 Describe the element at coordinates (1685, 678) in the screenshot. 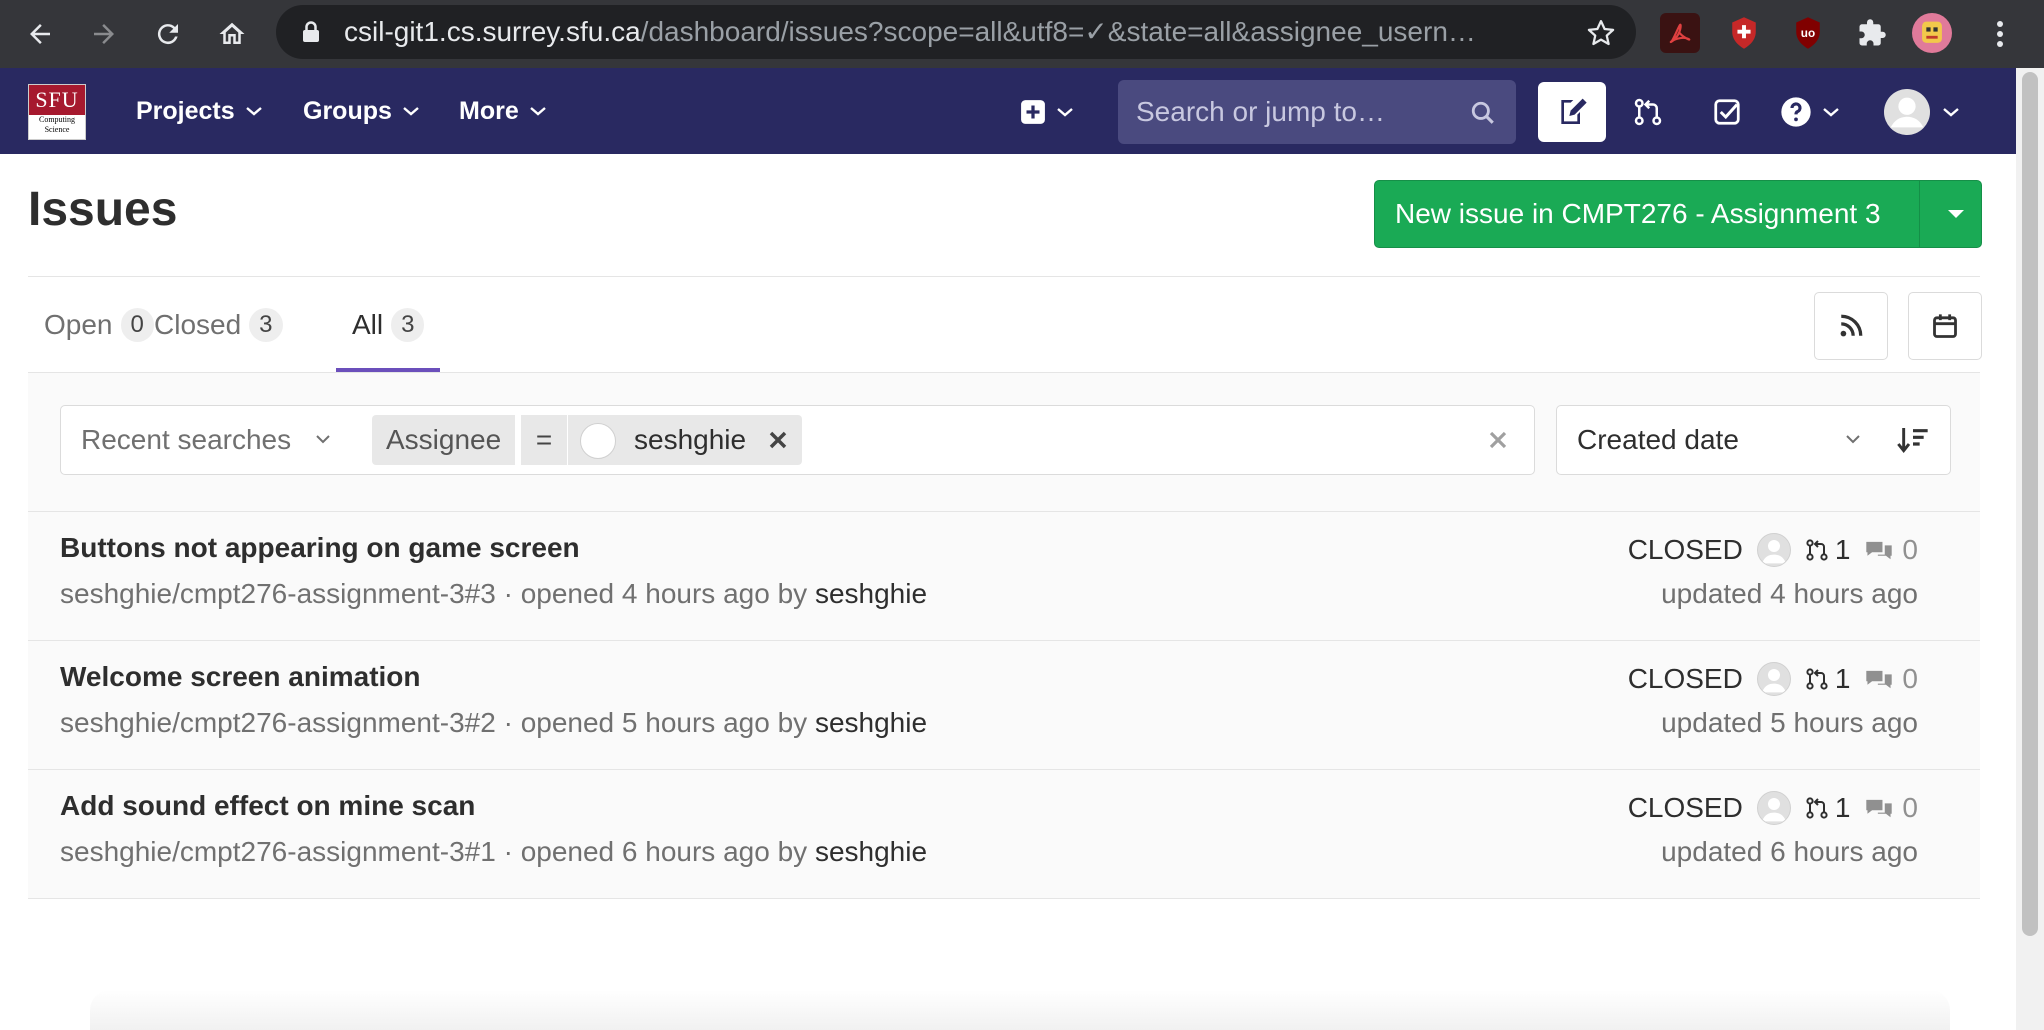

I see `issue-state-label: CLOSED` at that location.